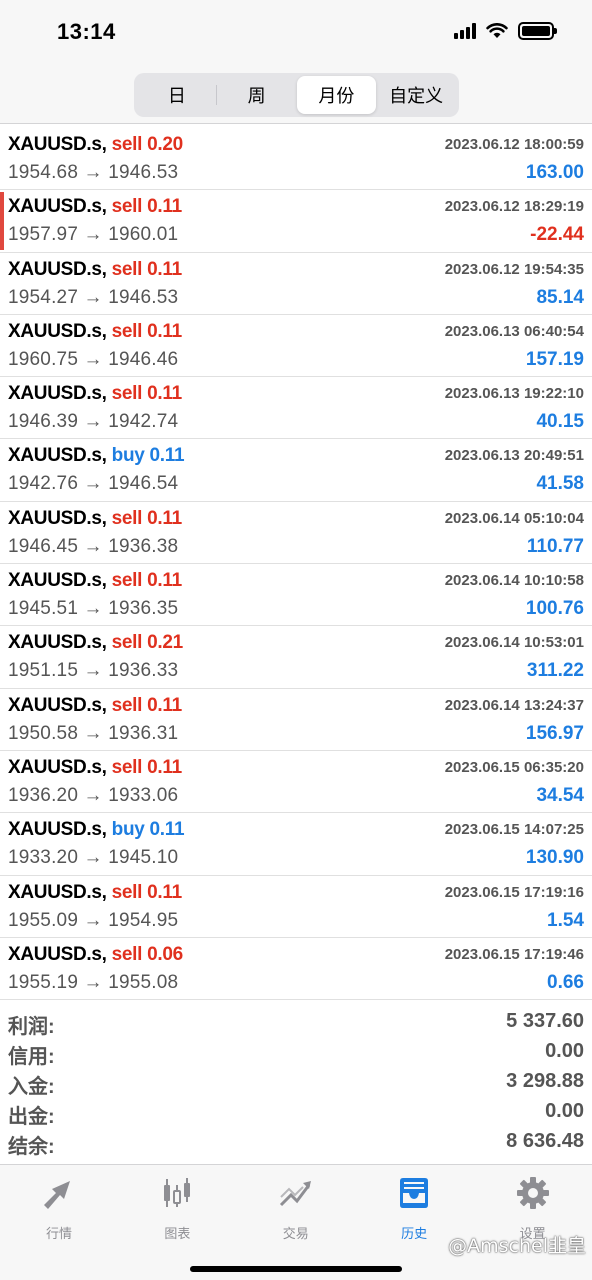 The height and width of the screenshot is (1280, 592). Describe the element at coordinates (31, 1147) in the screenshot. I see `summary-label: 结余:` at that location.